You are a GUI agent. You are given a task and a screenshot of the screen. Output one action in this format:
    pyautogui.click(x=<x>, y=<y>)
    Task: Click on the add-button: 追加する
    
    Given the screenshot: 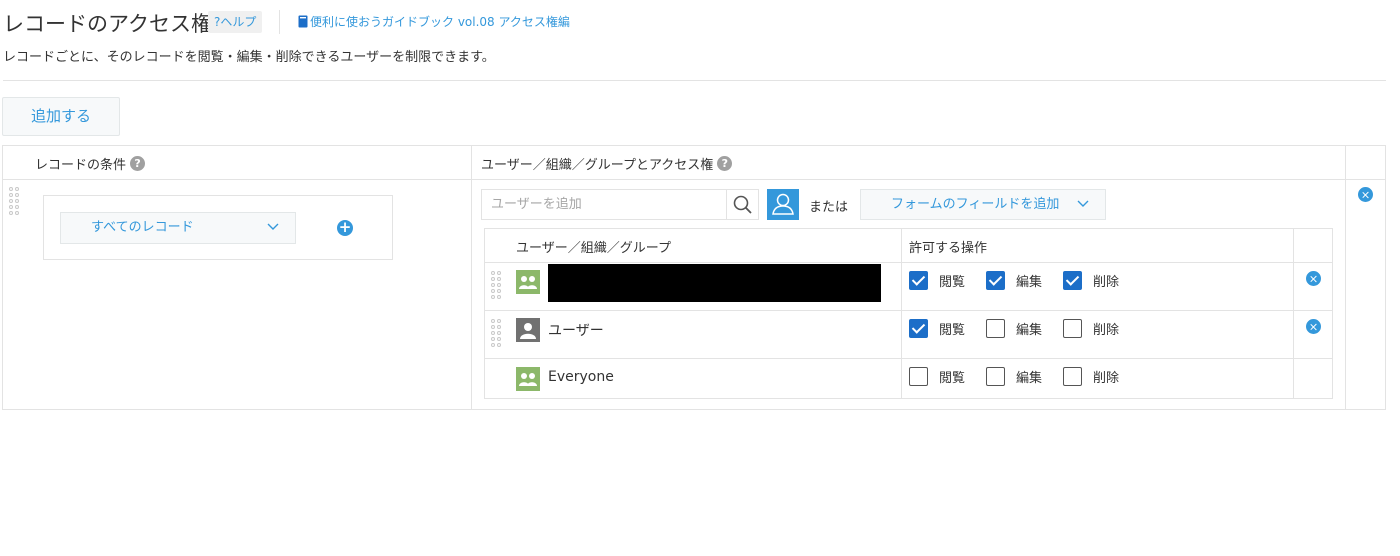 What is the action you would take?
    pyautogui.click(x=61, y=116)
    